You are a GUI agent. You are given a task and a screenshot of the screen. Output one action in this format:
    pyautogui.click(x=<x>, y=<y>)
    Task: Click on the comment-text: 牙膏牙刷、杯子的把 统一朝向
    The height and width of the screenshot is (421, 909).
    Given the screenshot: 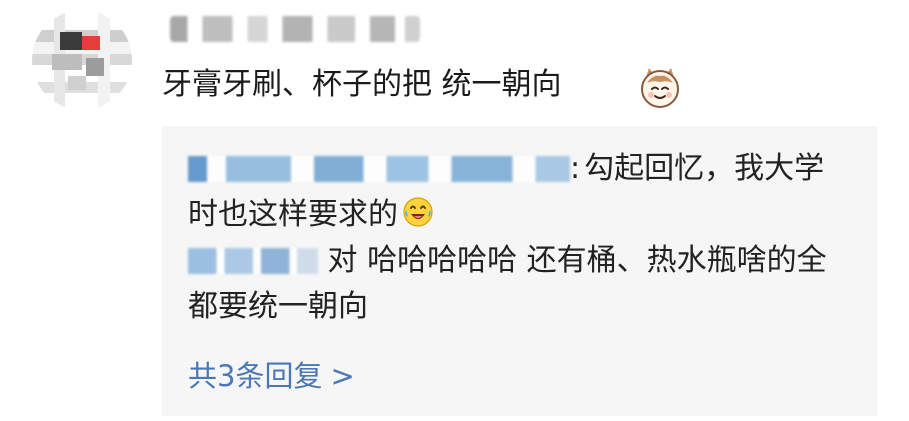 What is the action you would take?
    pyautogui.click(x=362, y=84)
    